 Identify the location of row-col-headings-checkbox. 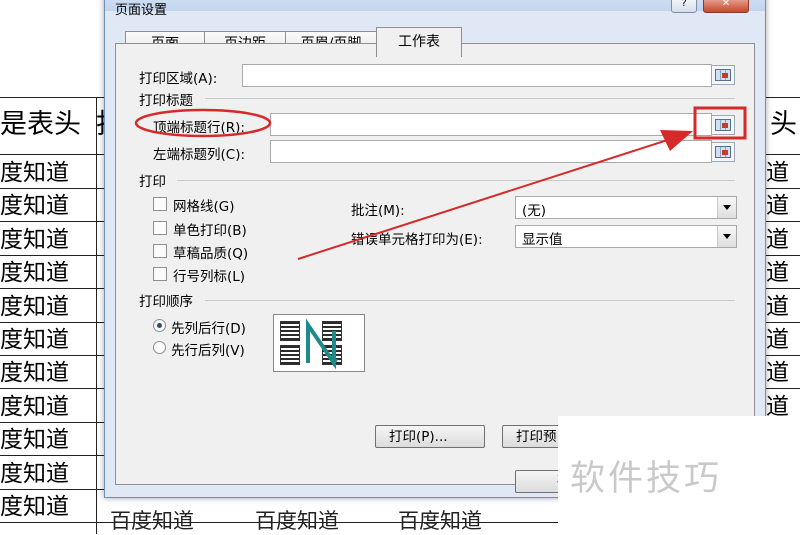
(160, 274).